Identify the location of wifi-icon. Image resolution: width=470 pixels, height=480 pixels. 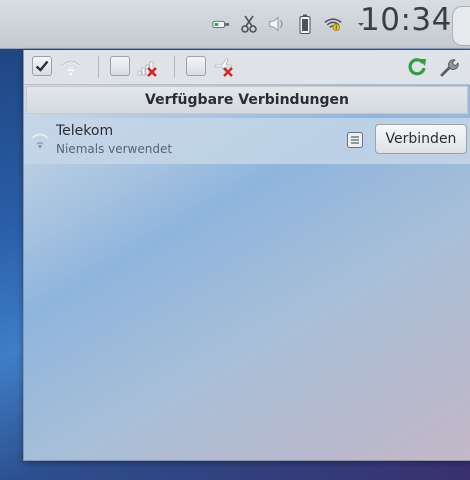
(71, 68).